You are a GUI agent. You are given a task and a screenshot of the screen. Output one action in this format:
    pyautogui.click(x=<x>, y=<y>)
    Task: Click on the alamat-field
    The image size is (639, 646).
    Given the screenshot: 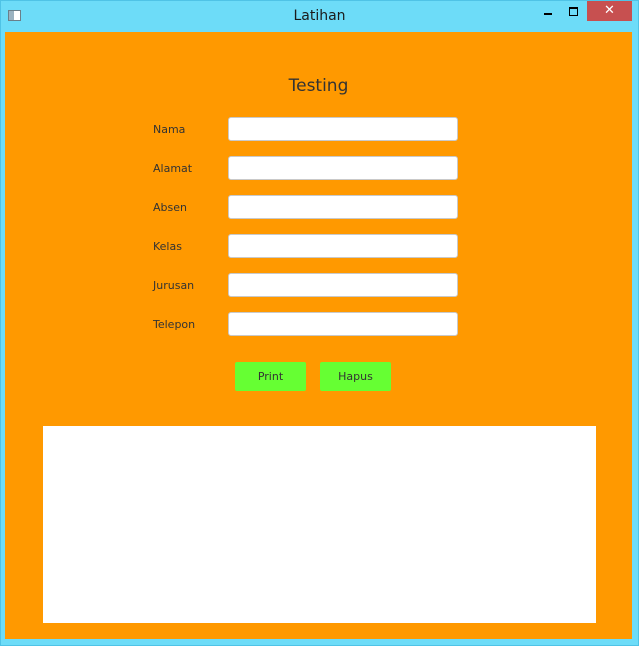 What is the action you would take?
    pyautogui.click(x=343, y=168)
    